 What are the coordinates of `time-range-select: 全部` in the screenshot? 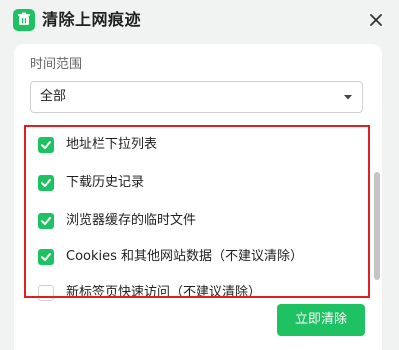 It's located at (196, 97).